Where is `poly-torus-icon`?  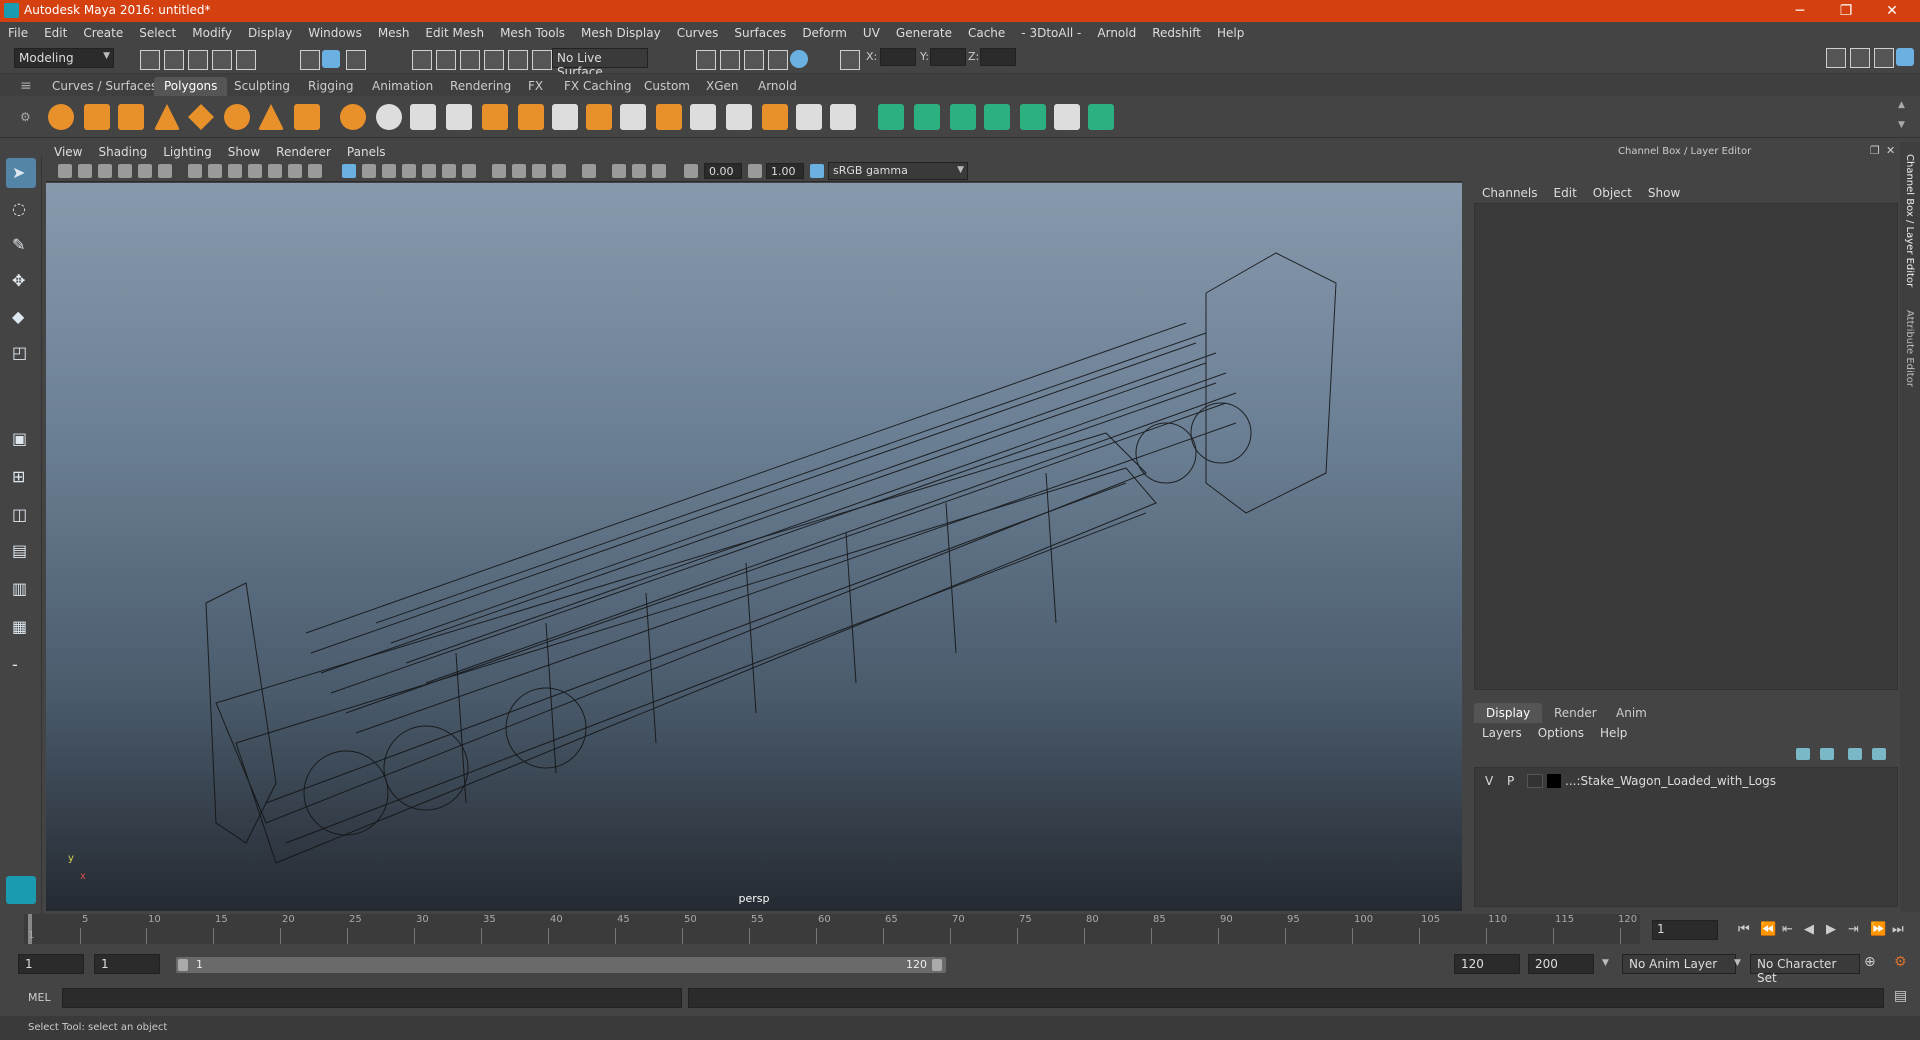
poly-torus-icon is located at coordinates (237, 117).